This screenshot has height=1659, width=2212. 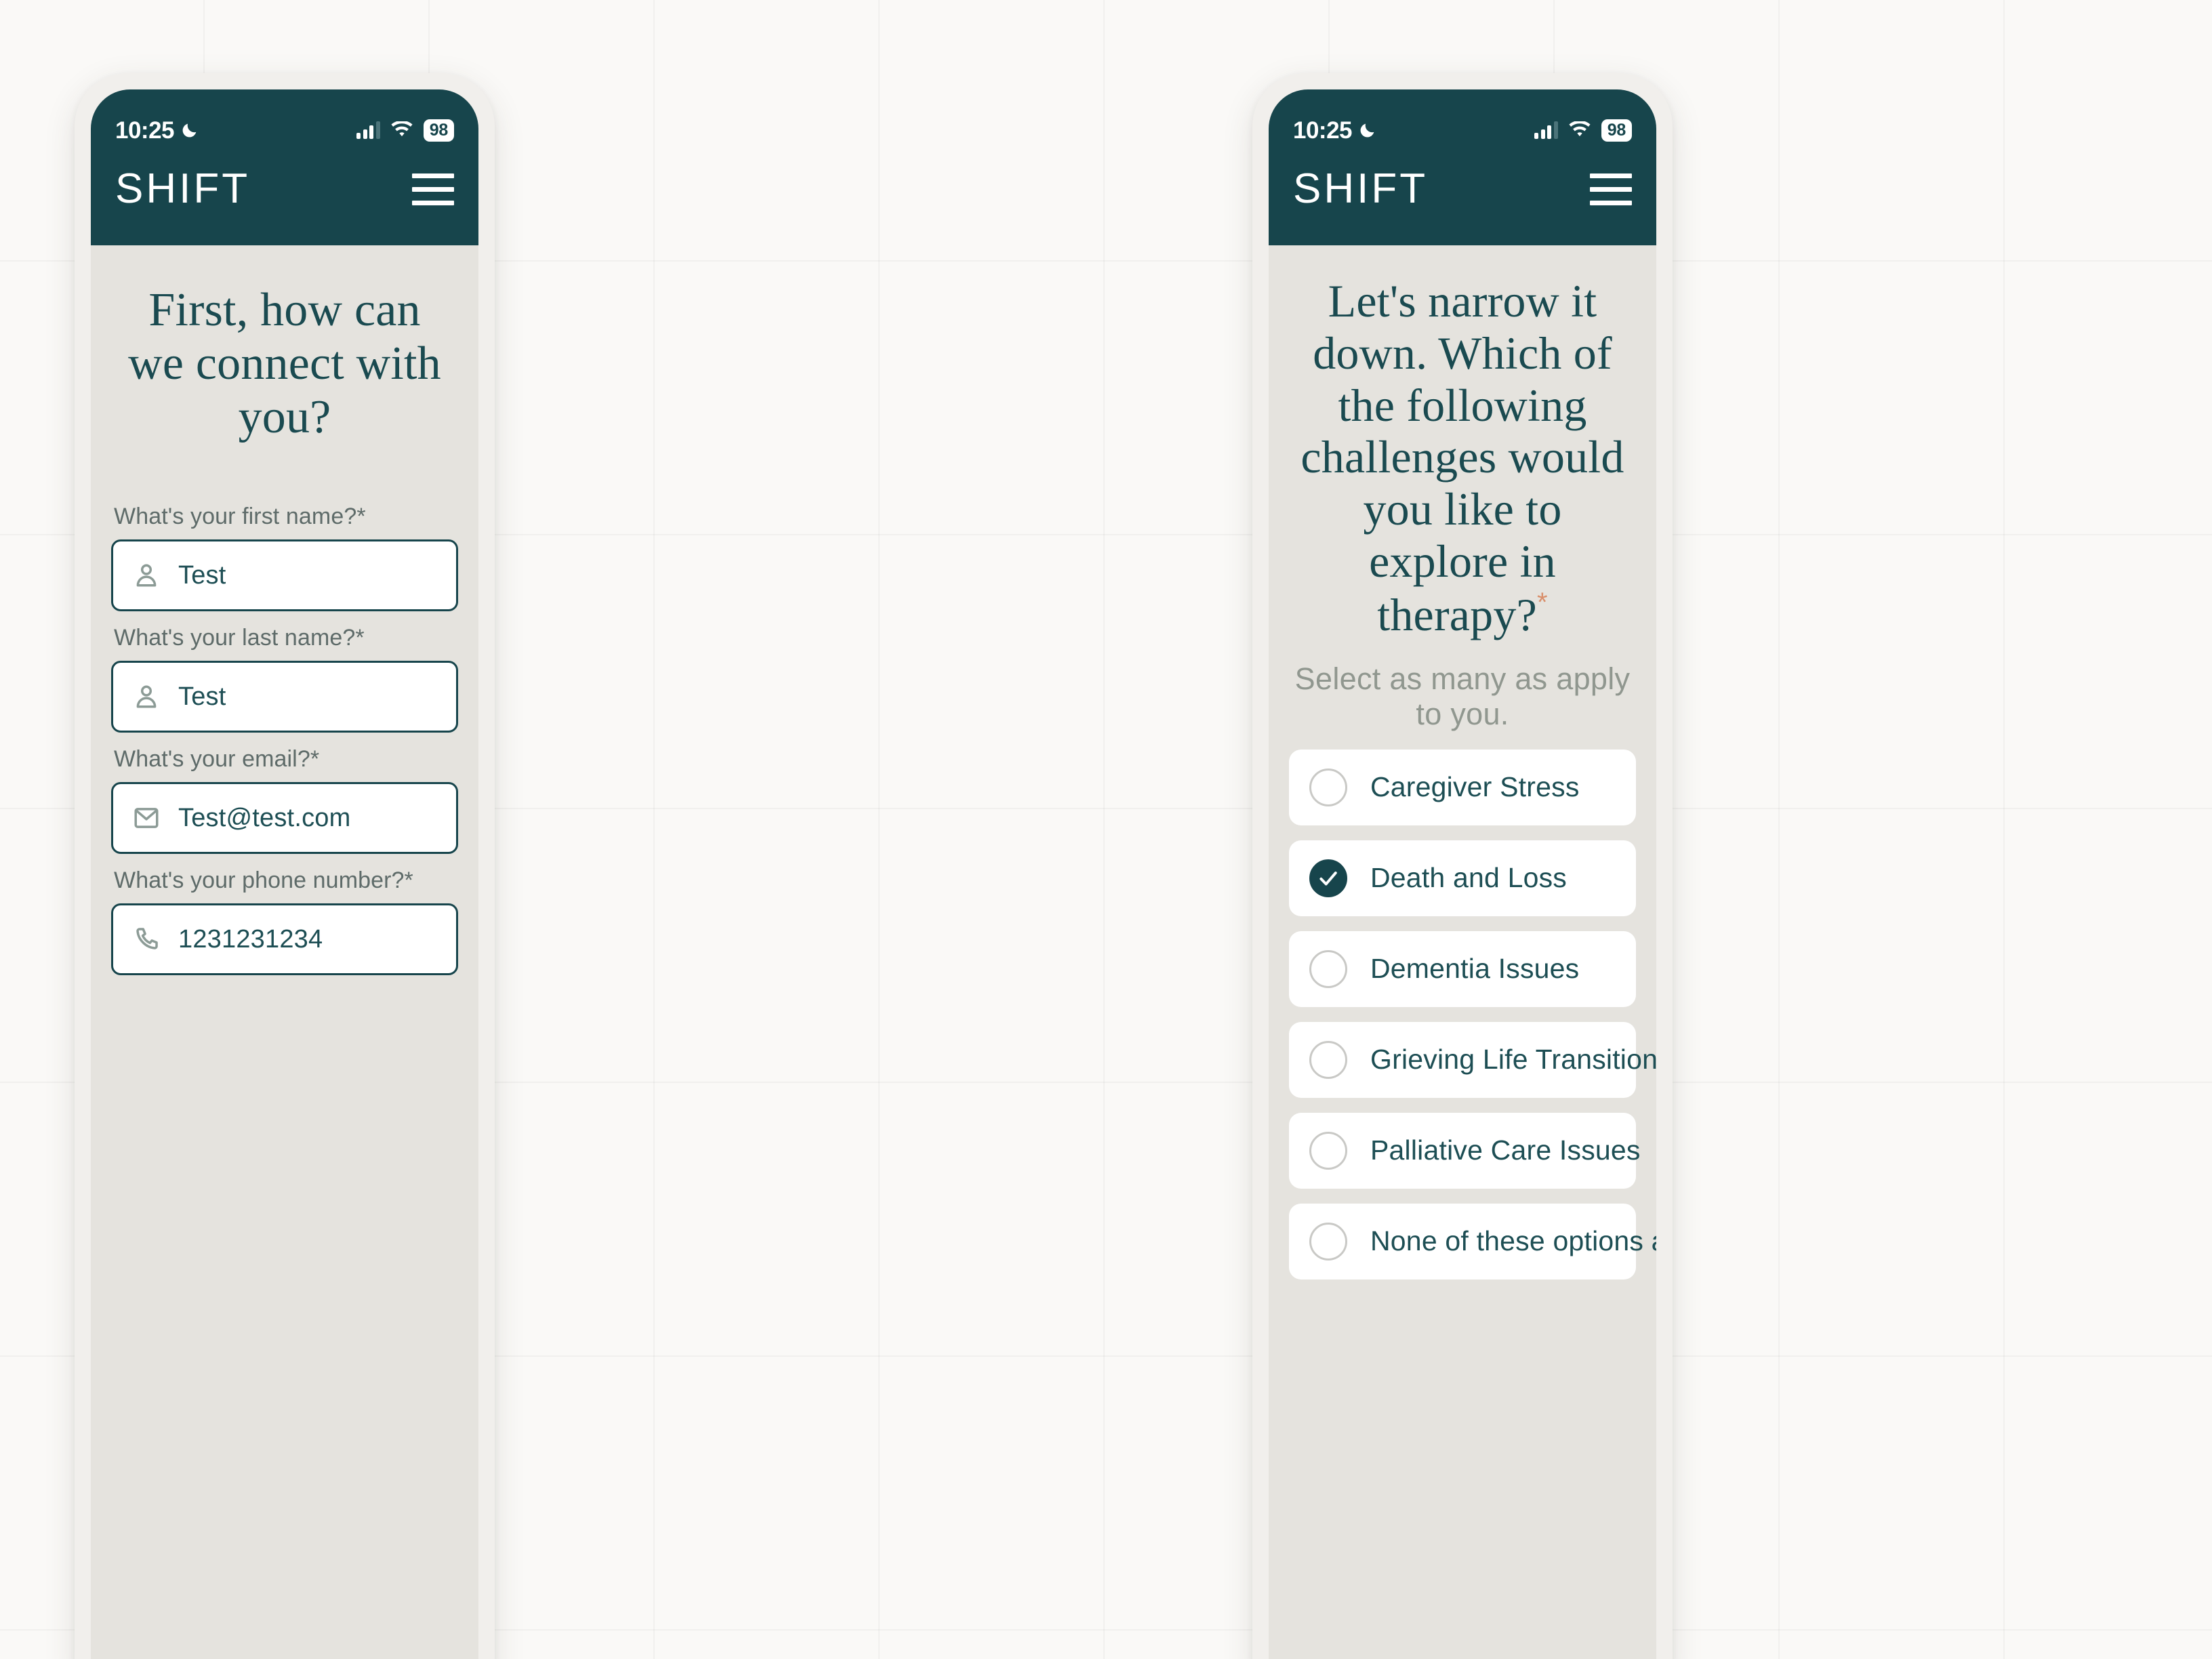 I want to click on last-name-input: Test, so click(x=284, y=697).